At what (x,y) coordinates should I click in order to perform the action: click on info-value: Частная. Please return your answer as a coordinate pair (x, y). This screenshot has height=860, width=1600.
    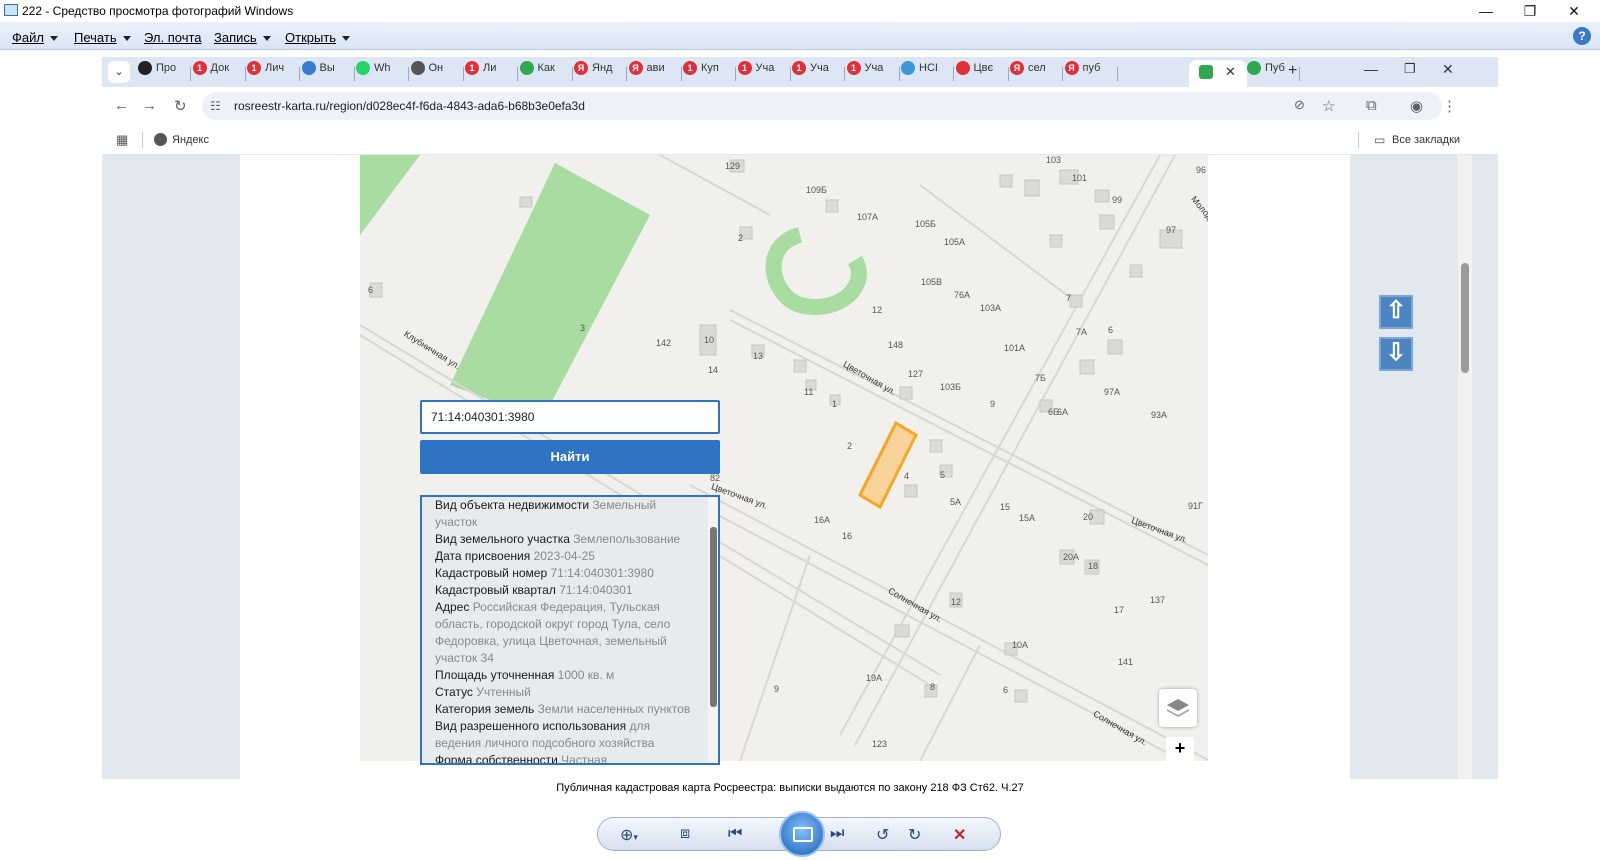
    Looking at the image, I should click on (584, 759).